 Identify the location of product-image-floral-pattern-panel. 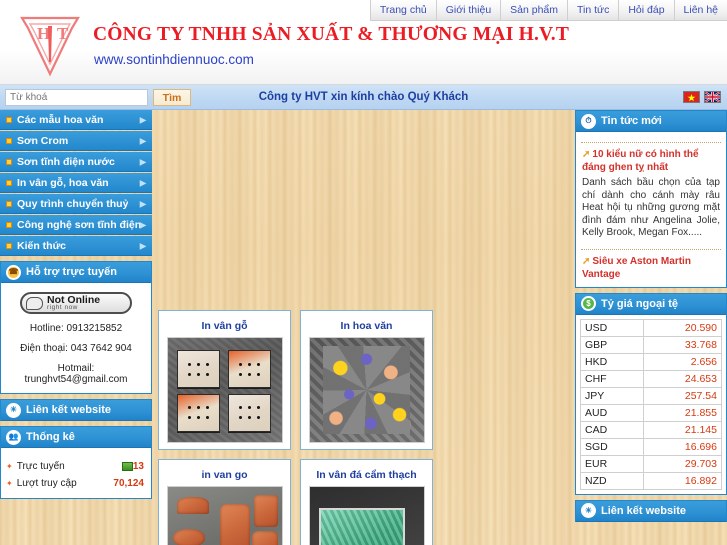
(366, 390).